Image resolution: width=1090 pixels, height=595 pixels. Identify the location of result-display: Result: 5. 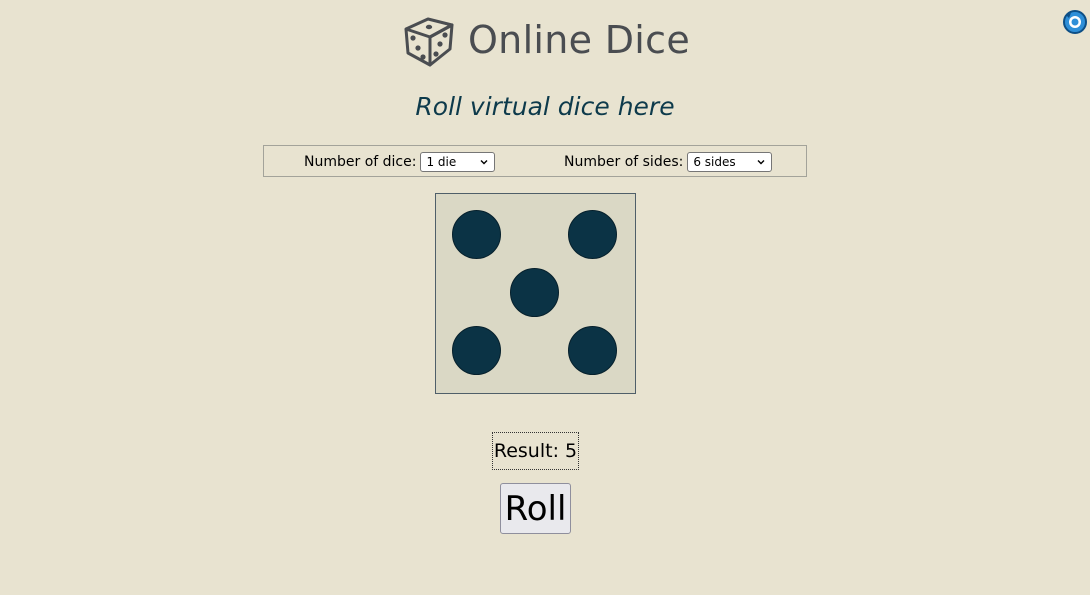
(535, 451).